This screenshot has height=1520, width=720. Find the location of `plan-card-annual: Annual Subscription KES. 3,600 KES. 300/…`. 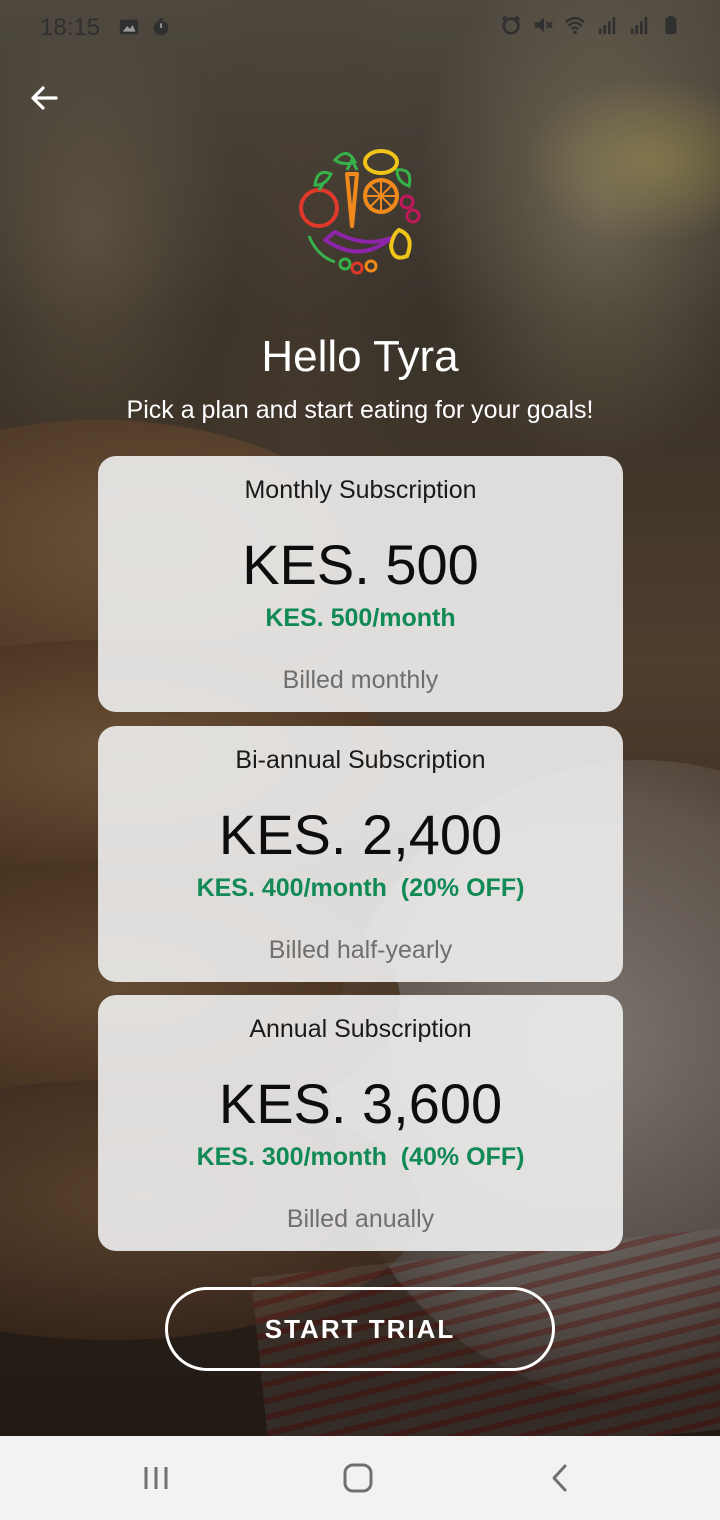

plan-card-annual: Annual Subscription KES. 3,600 KES. 300/… is located at coordinates (360, 1123).